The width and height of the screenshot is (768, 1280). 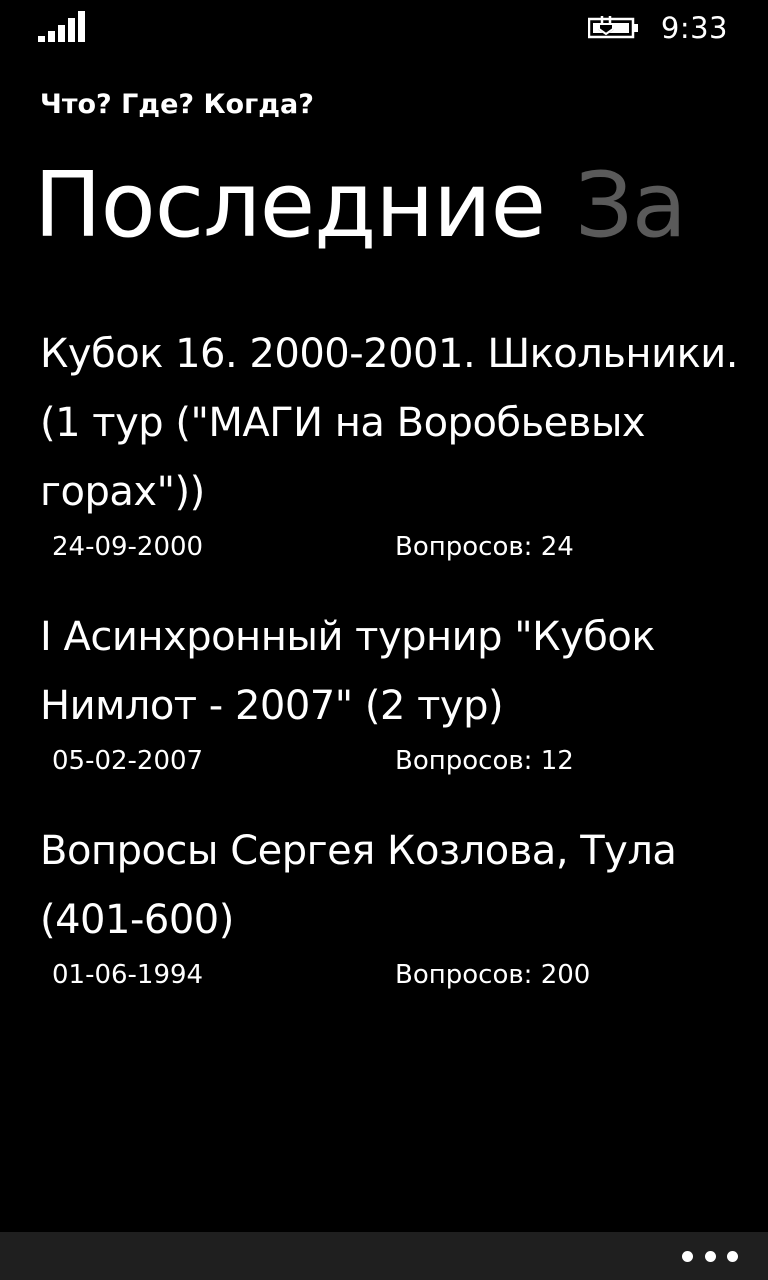 I want to click on item-question-count: Вопросов: 200, so click(x=493, y=975).